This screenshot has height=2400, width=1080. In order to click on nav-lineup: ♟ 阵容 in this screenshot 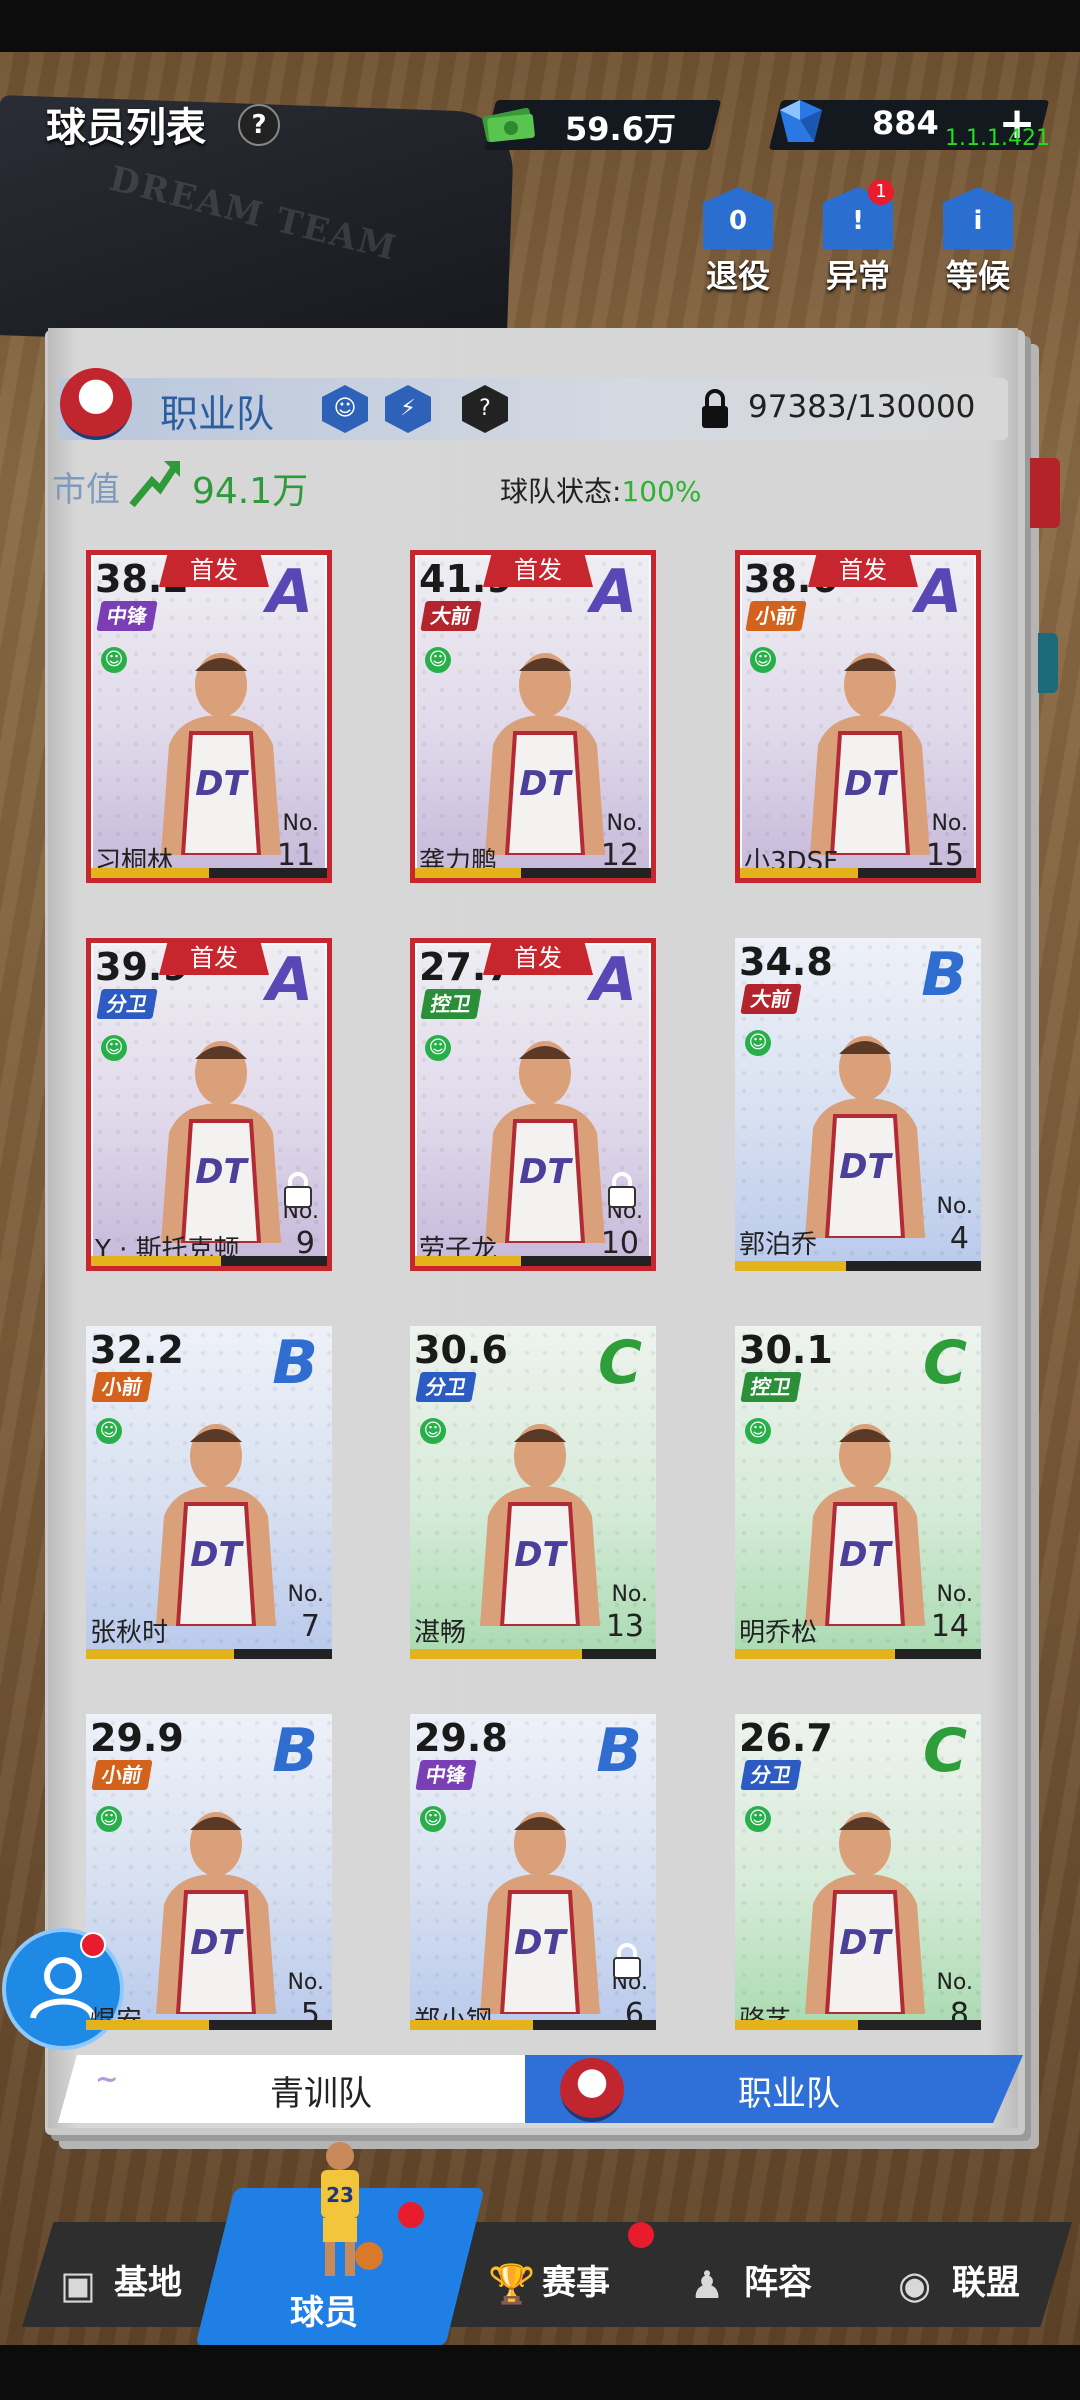, I will do `click(751, 2281)`.